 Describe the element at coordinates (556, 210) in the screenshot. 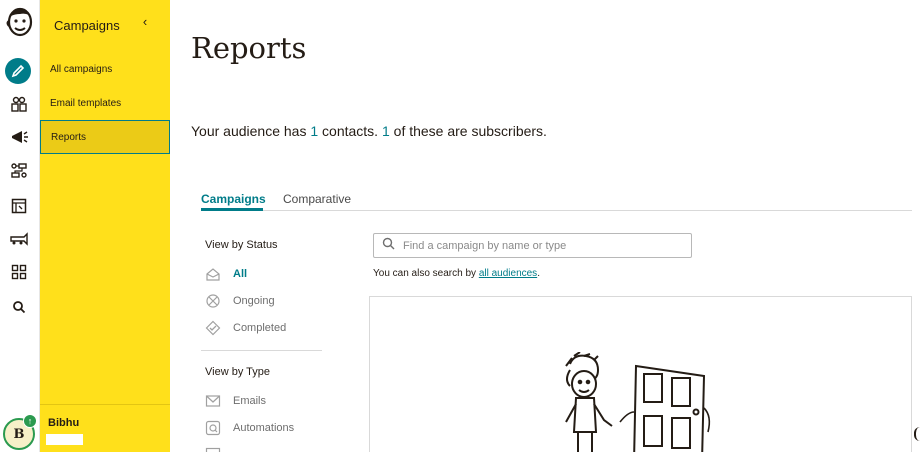

I see `tabs-divider` at that location.